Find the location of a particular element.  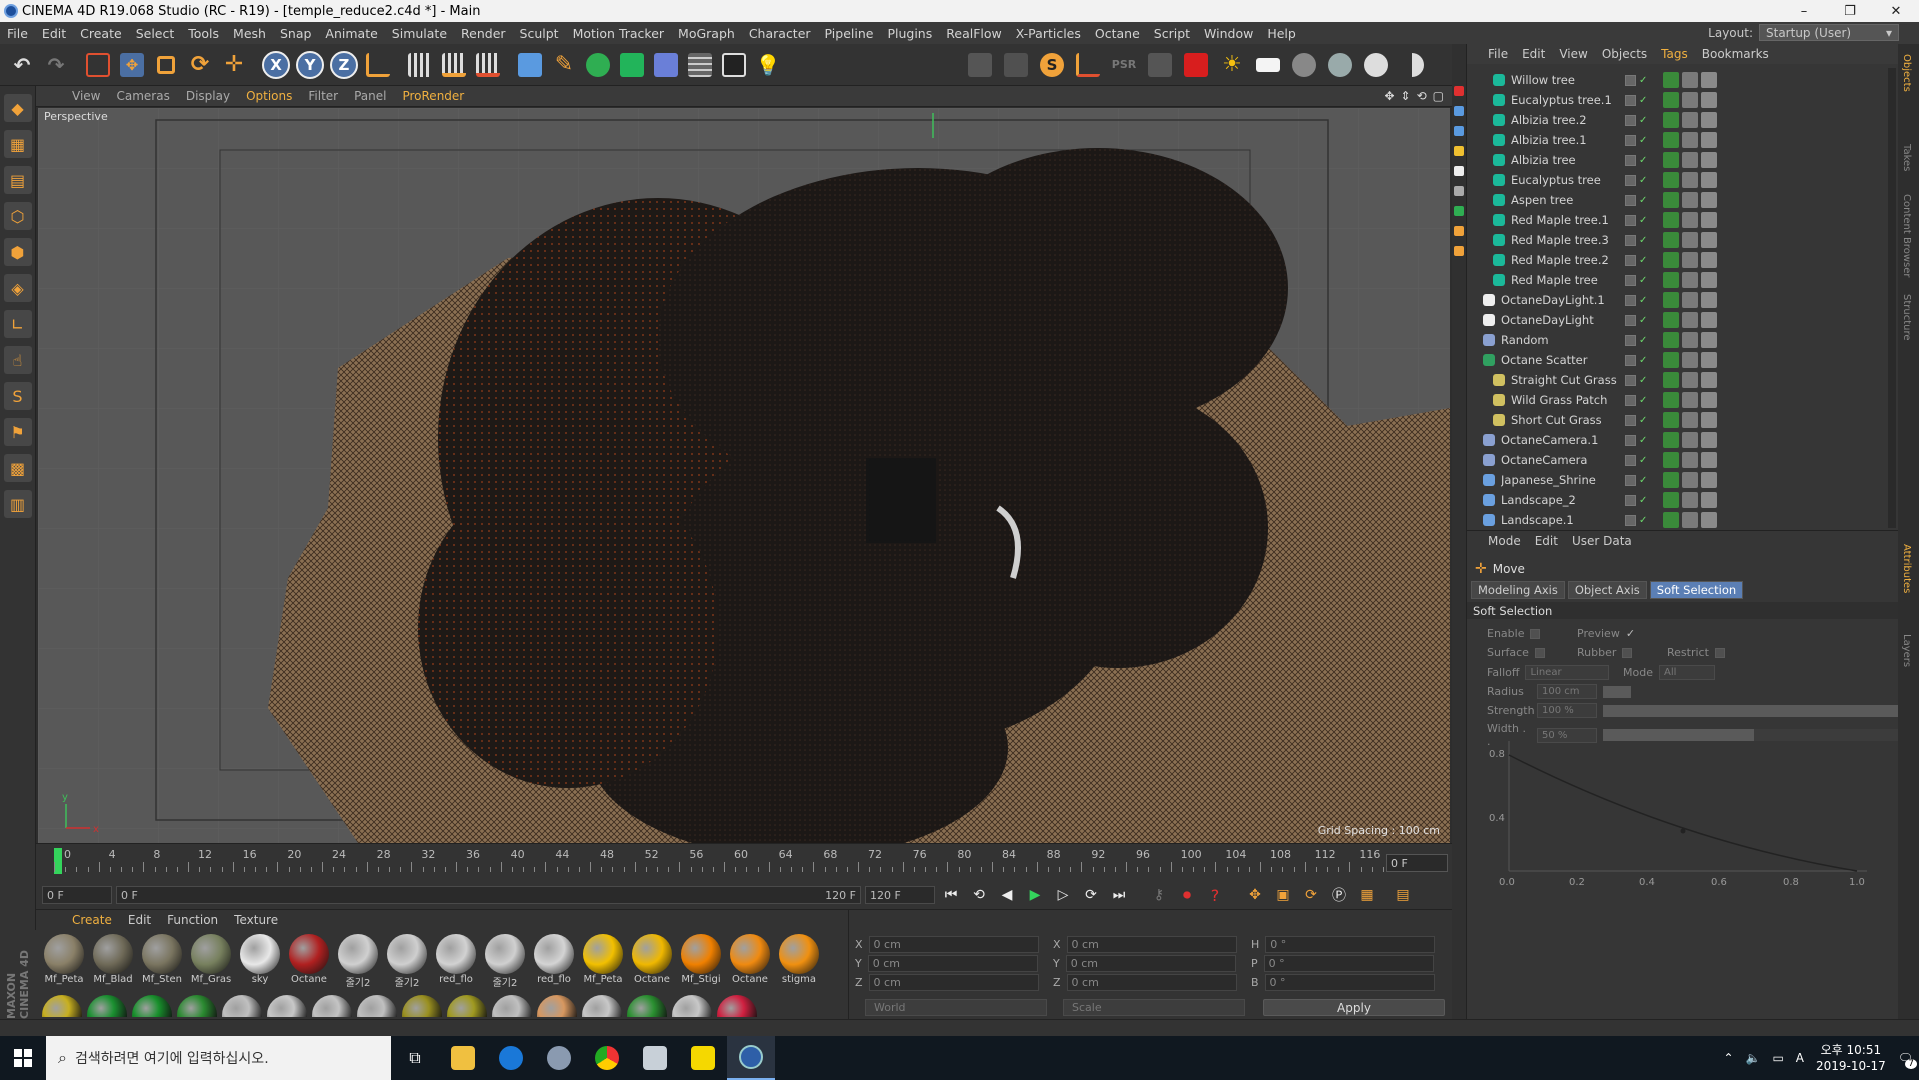

menu-plugins: Plugins is located at coordinates (909, 33).